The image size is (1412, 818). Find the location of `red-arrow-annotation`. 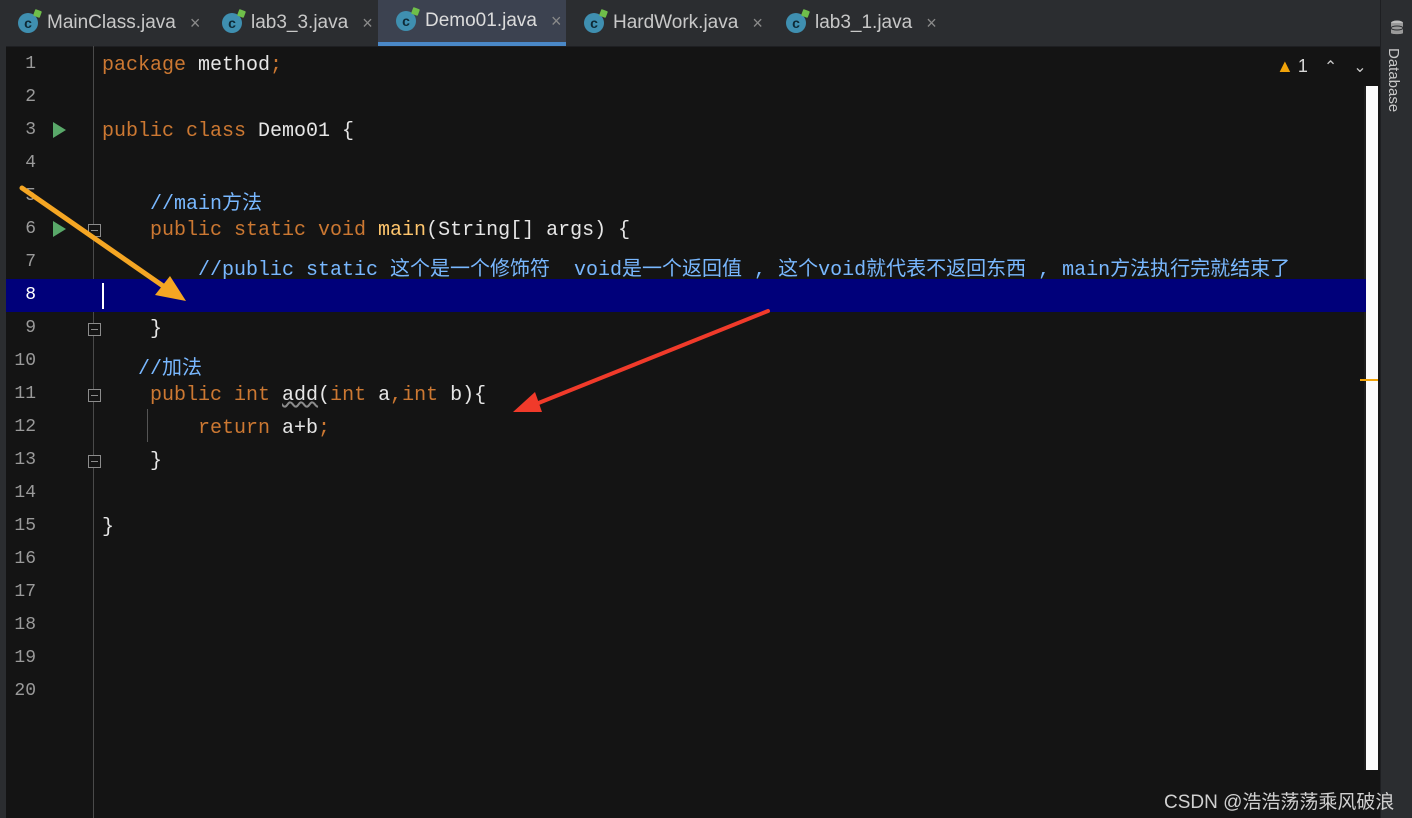

red-arrow-annotation is located at coordinates (641, 360).